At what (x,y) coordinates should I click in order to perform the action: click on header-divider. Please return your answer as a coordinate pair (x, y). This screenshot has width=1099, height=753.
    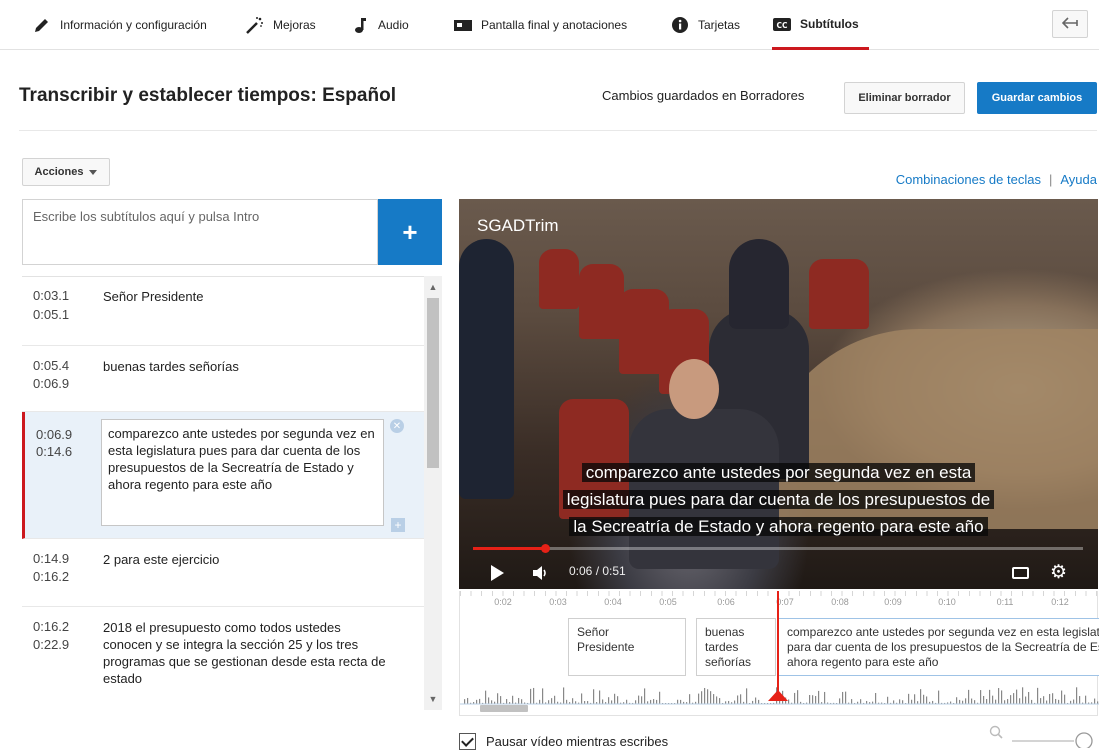
    Looking at the image, I should click on (558, 130).